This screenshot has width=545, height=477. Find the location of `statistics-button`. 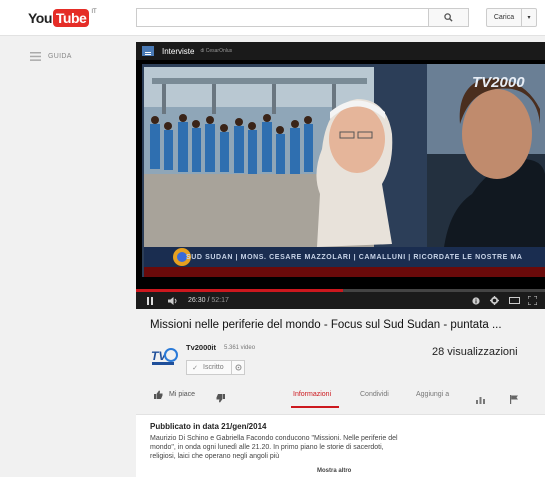

statistics-button is located at coordinates (480, 400).